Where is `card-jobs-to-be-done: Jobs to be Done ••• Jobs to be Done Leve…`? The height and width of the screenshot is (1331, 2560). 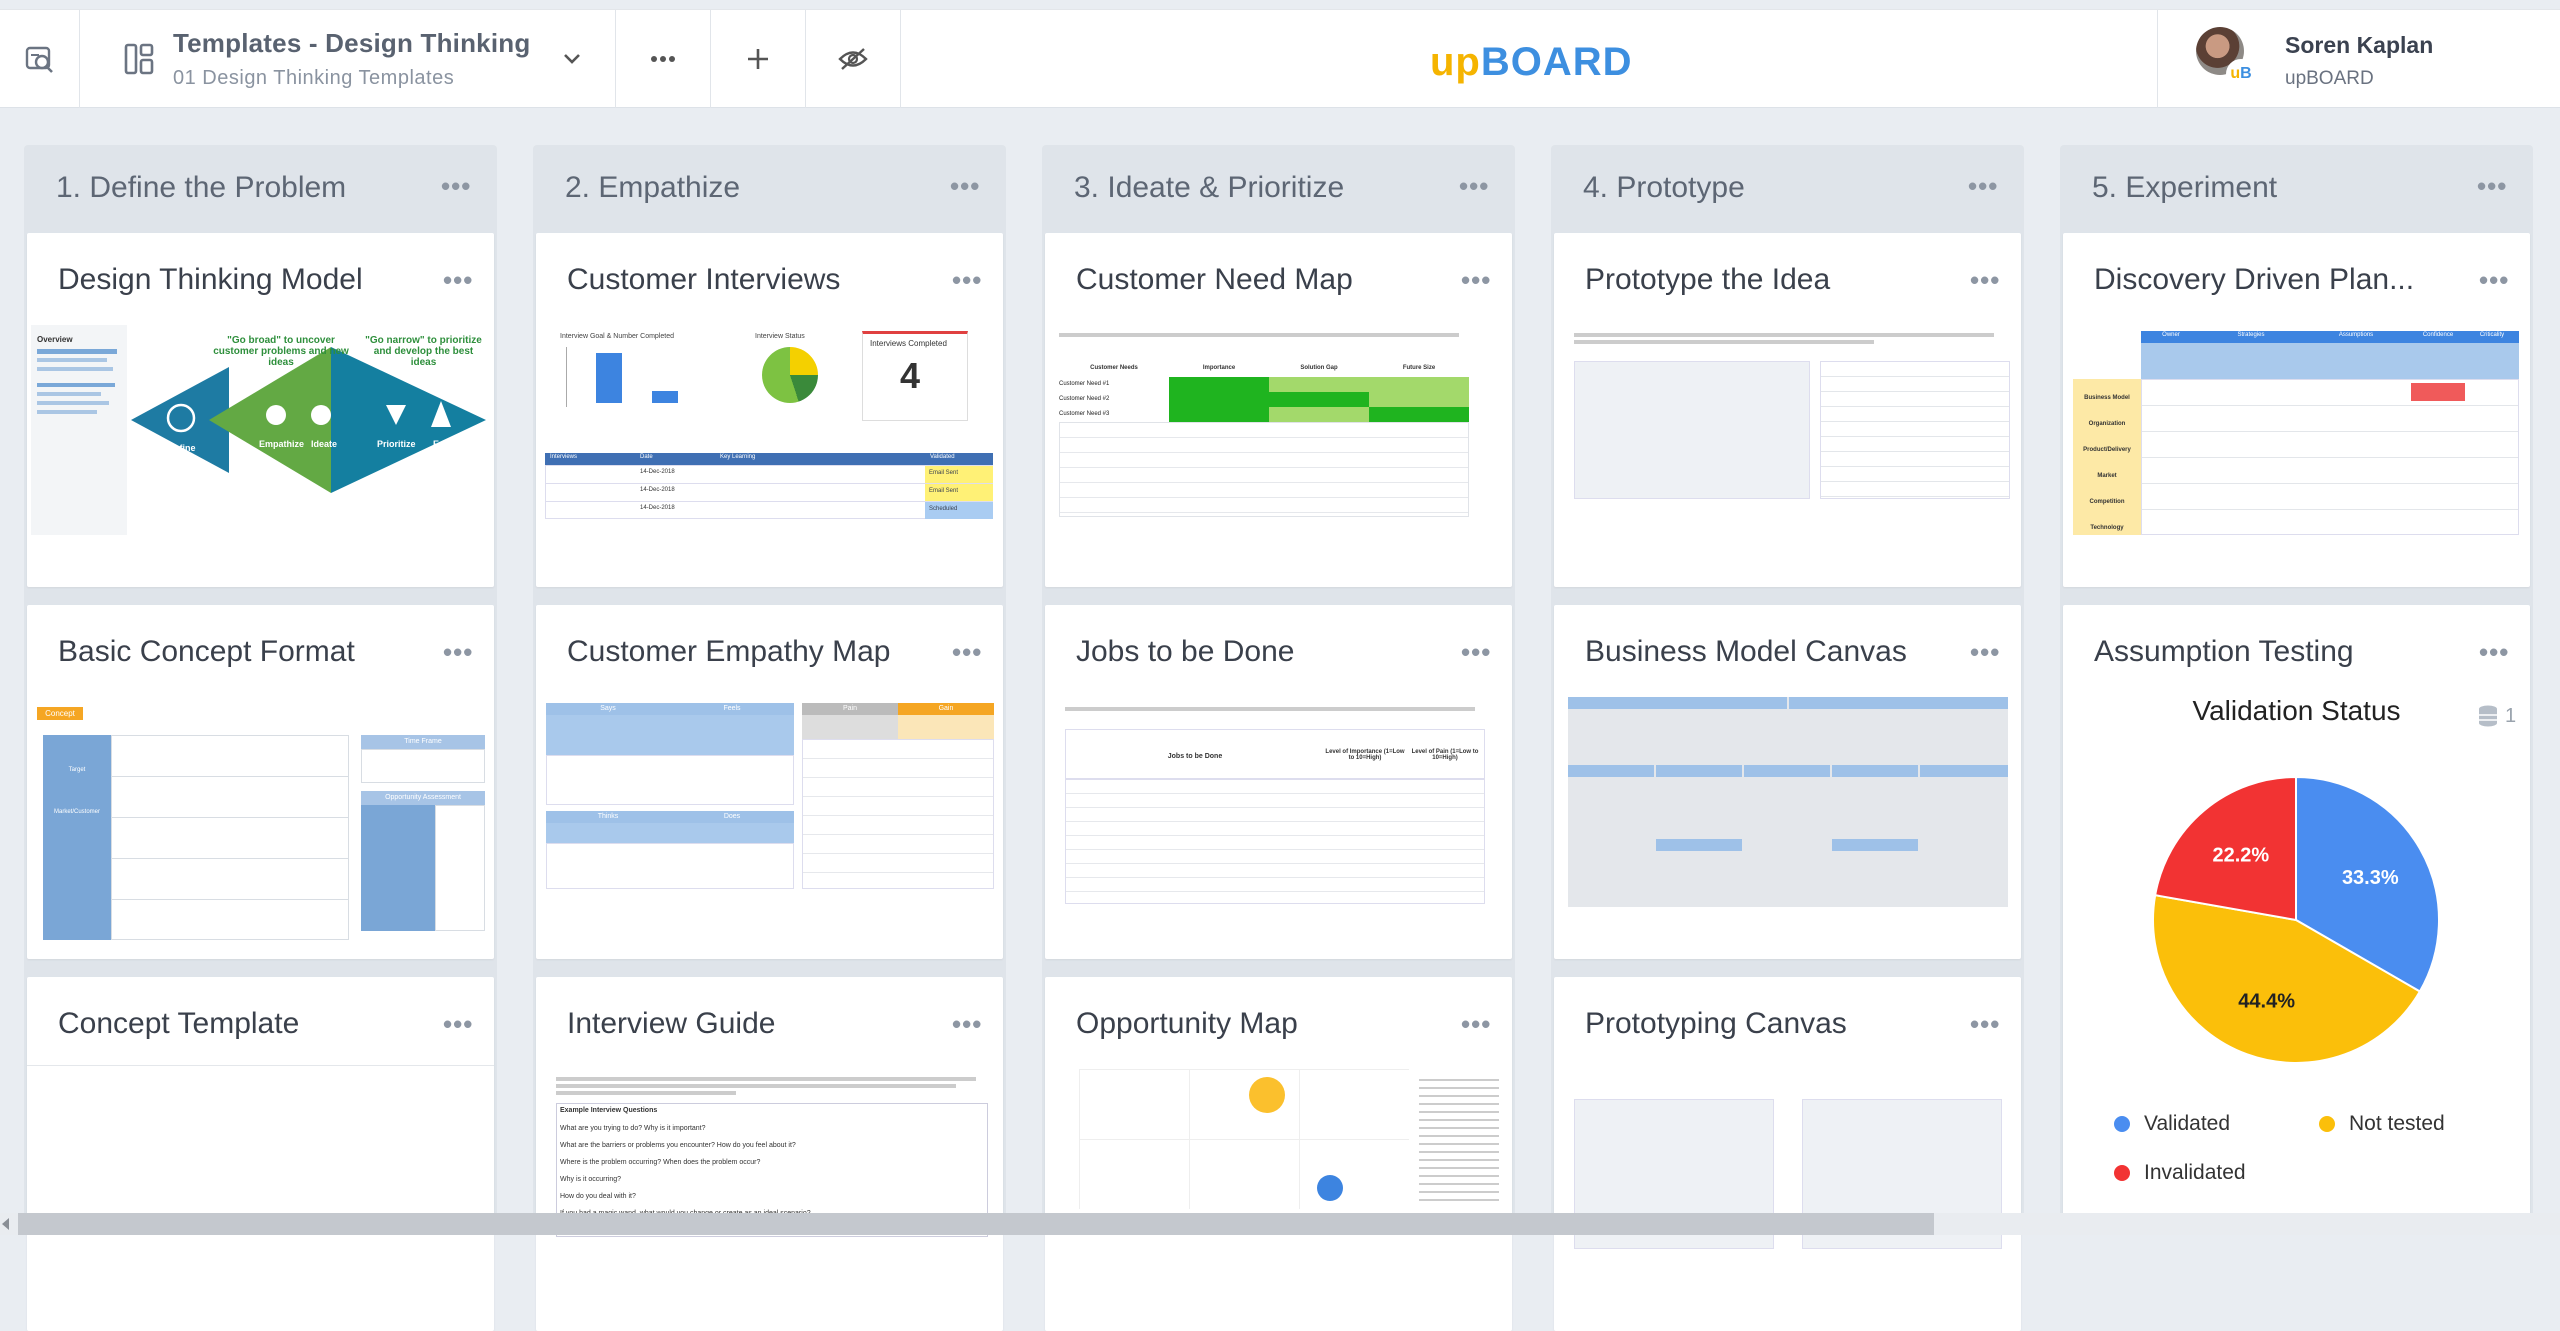 card-jobs-to-be-done: Jobs to be Done ••• Jobs to be Done Leve… is located at coordinates (1278, 782).